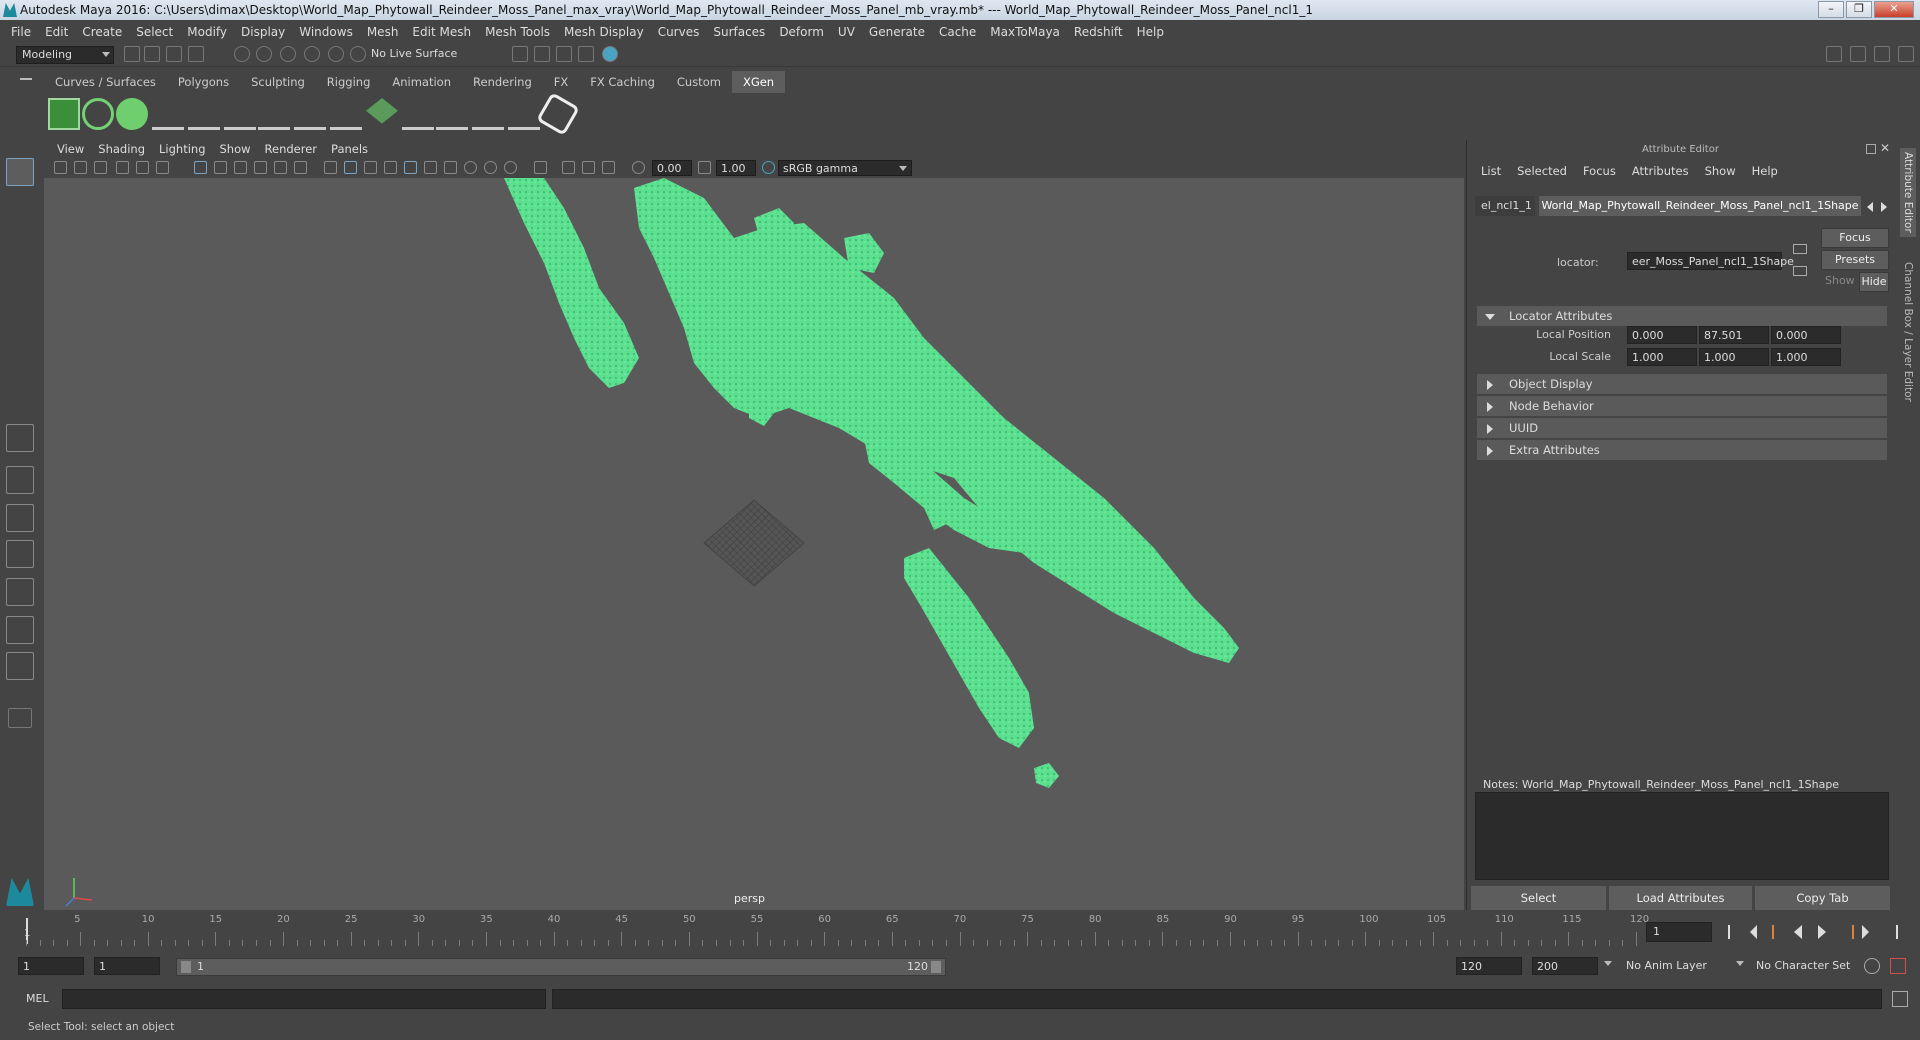  I want to click on camera-select-icon, so click(60, 167).